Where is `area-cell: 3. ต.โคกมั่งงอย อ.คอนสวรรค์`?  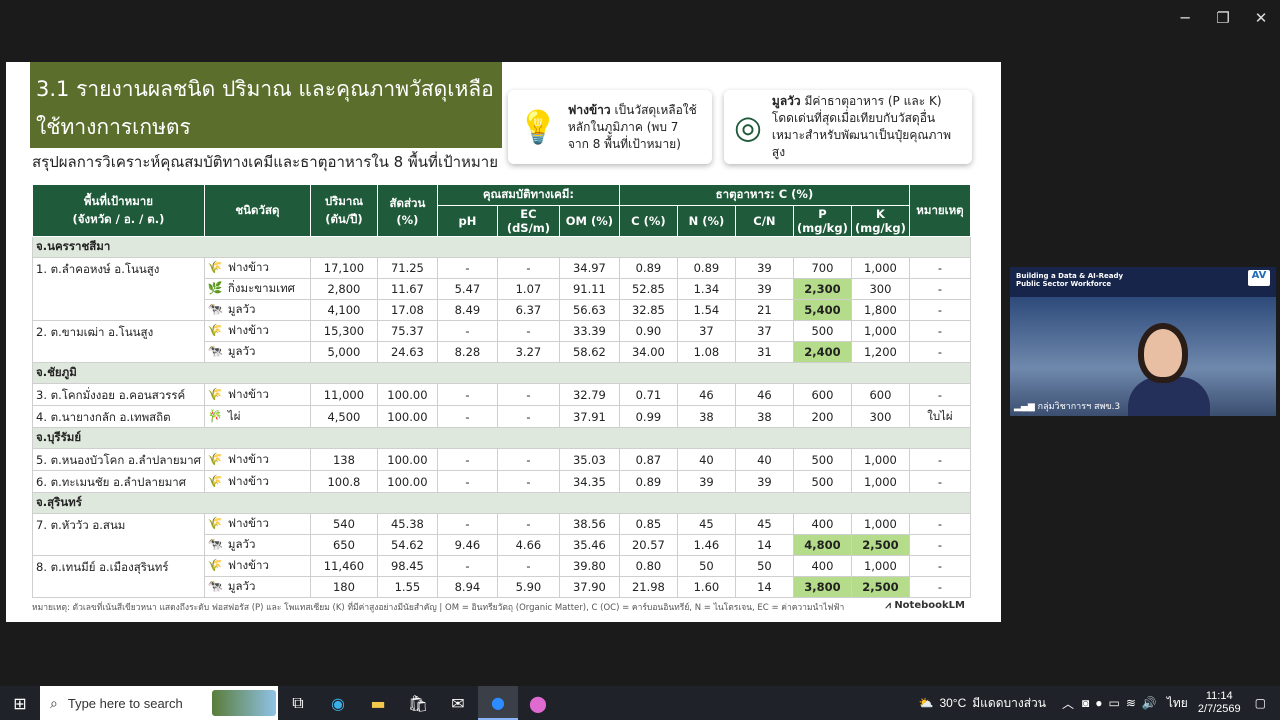 area-cell: 3. ต.โคกมั่งงอย อ.คอนสวรรค์ is located at coordinates (118, 394).